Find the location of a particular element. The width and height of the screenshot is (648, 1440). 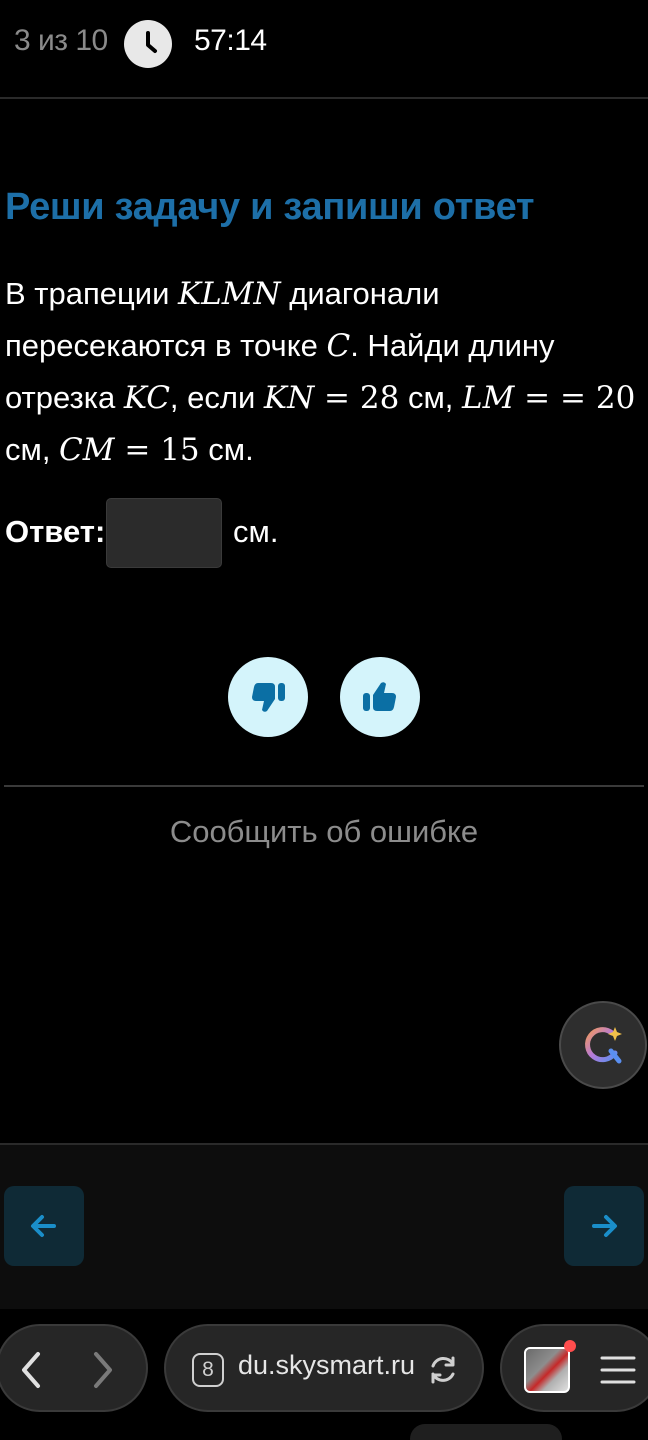

hamburger-menu-icon is located at coordinates (618, 1372).